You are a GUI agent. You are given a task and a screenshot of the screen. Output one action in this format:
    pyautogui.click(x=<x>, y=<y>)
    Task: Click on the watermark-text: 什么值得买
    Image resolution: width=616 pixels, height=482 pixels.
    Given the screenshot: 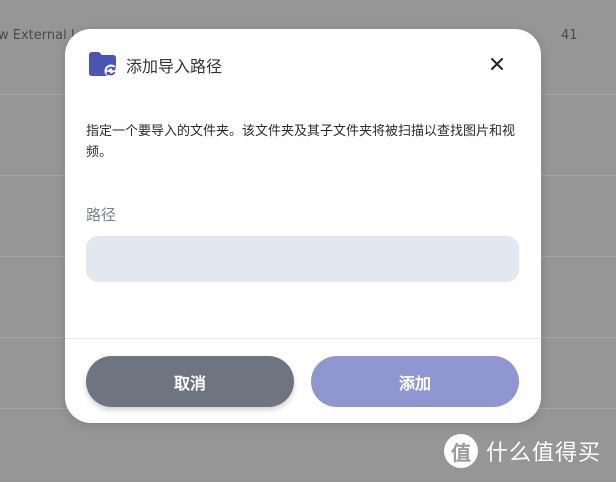 What is the action you would take?
    pyautogui.click(x=544, y=453)
    